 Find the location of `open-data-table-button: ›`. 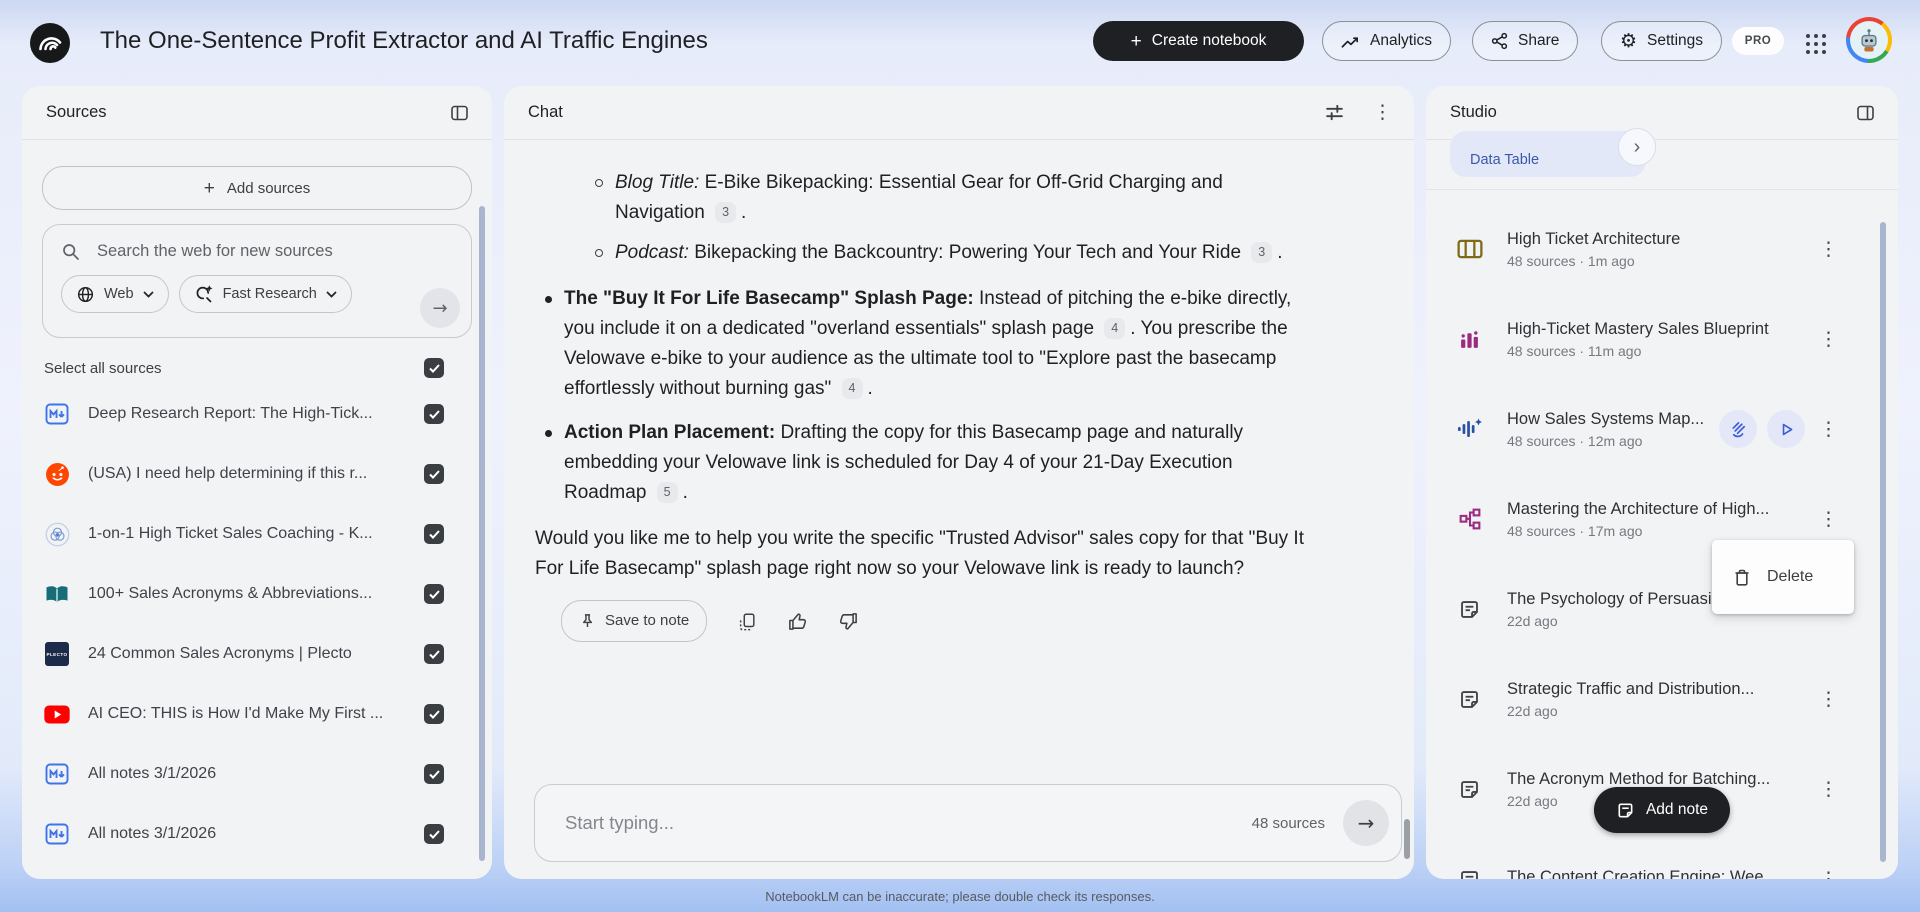

open-data-table-button: › is located at coordinates (1637, 147).